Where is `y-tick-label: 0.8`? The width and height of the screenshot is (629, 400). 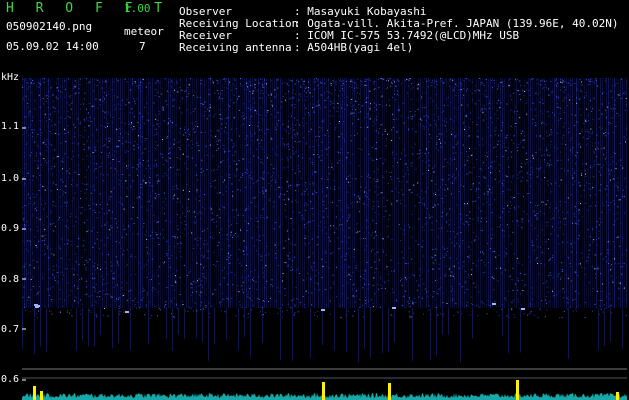 y-tick-label: 0.8 is located at coordinates (10, 279).